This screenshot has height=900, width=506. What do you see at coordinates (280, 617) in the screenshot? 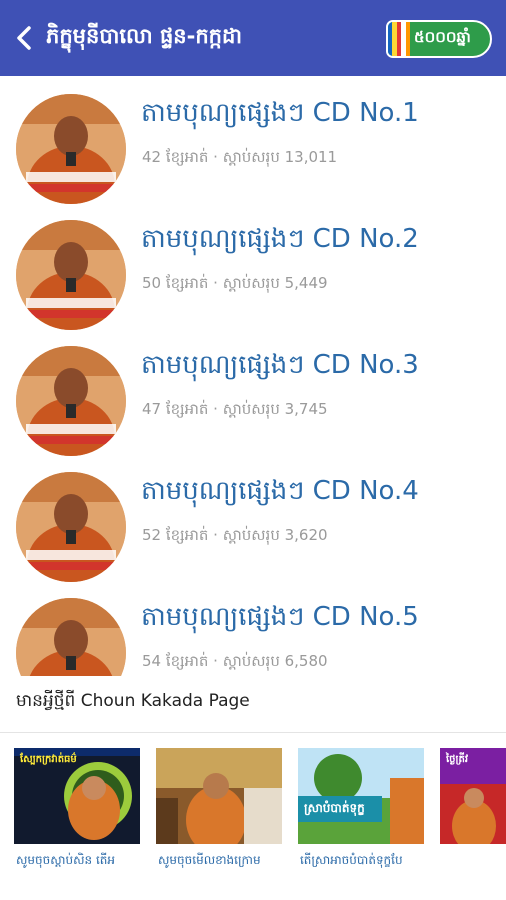
I see `album-title: តាមបុណ្យផ្សេងៗ CD No.5` at bounding box center [280, 617].